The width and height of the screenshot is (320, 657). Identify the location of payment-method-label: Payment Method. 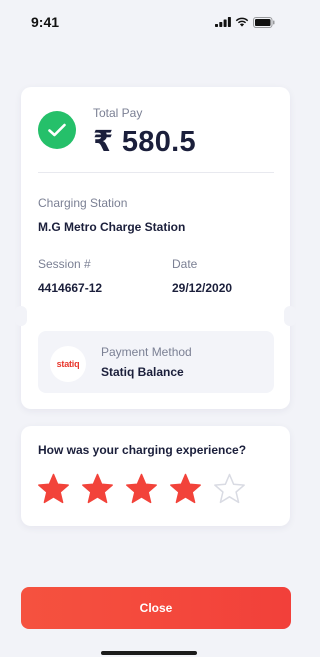
(146, 352).